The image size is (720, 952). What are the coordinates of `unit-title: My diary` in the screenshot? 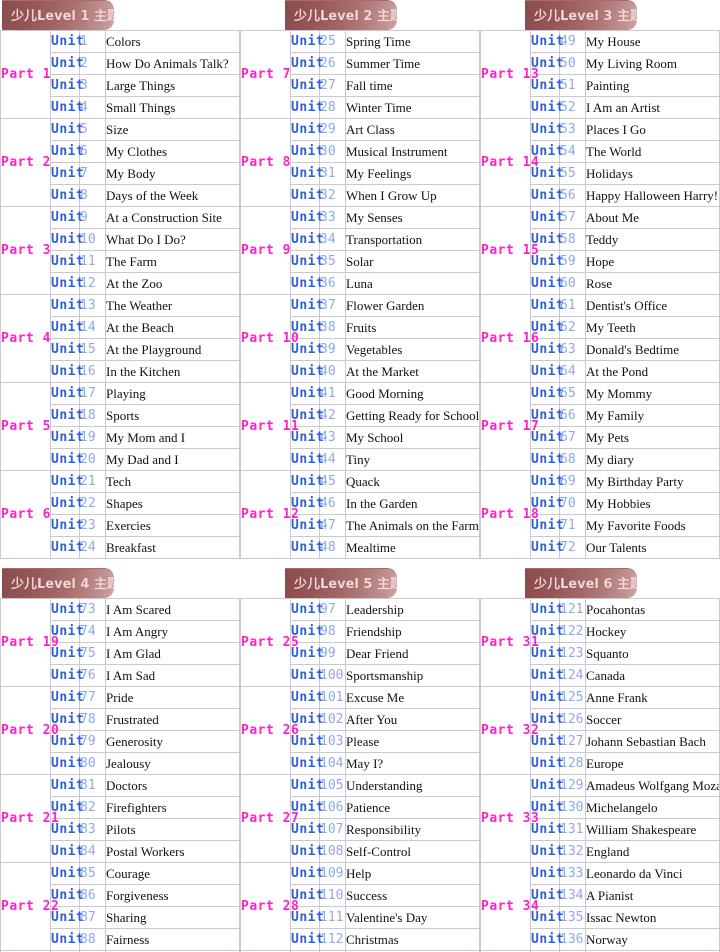 It's located at (652, 459).